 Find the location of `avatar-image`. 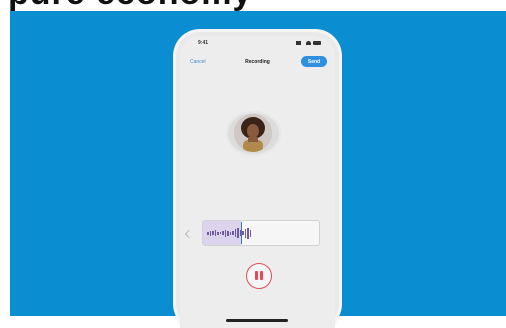

avatar-image is located at coordinates (253, 133).